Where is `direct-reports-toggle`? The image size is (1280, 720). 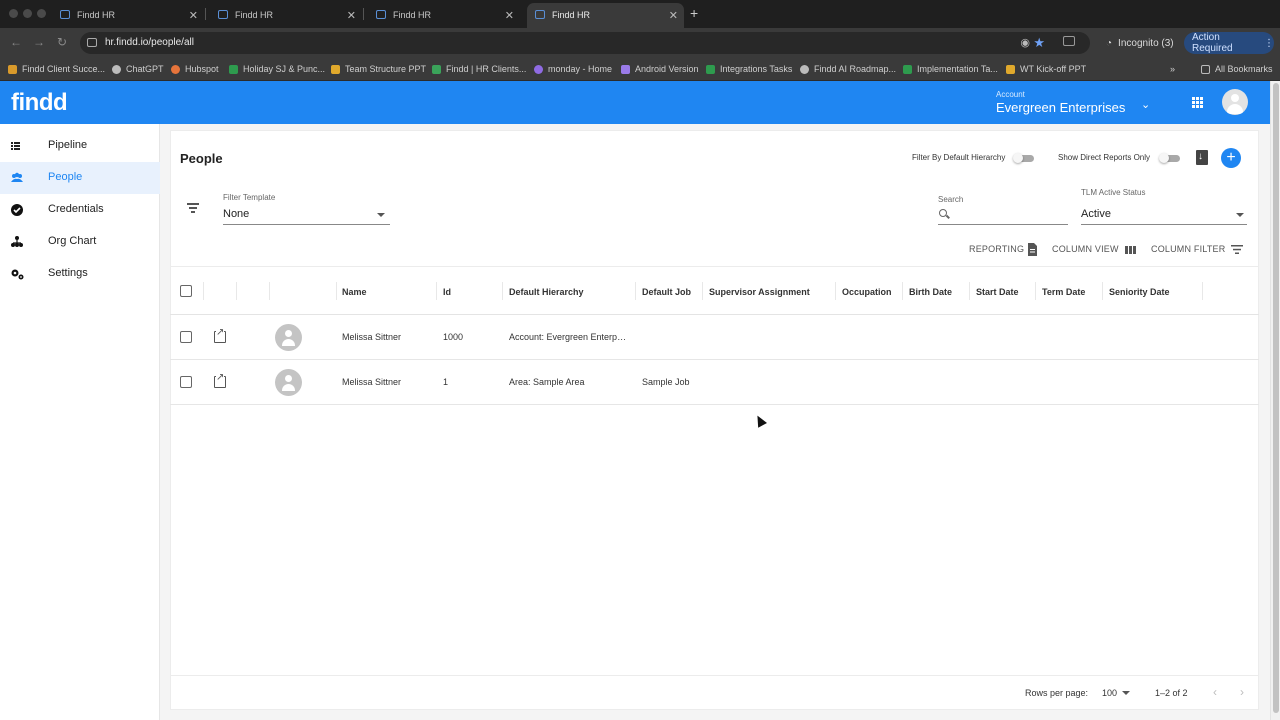 direct-reports-toggle is located at coordinates (1170, 158).